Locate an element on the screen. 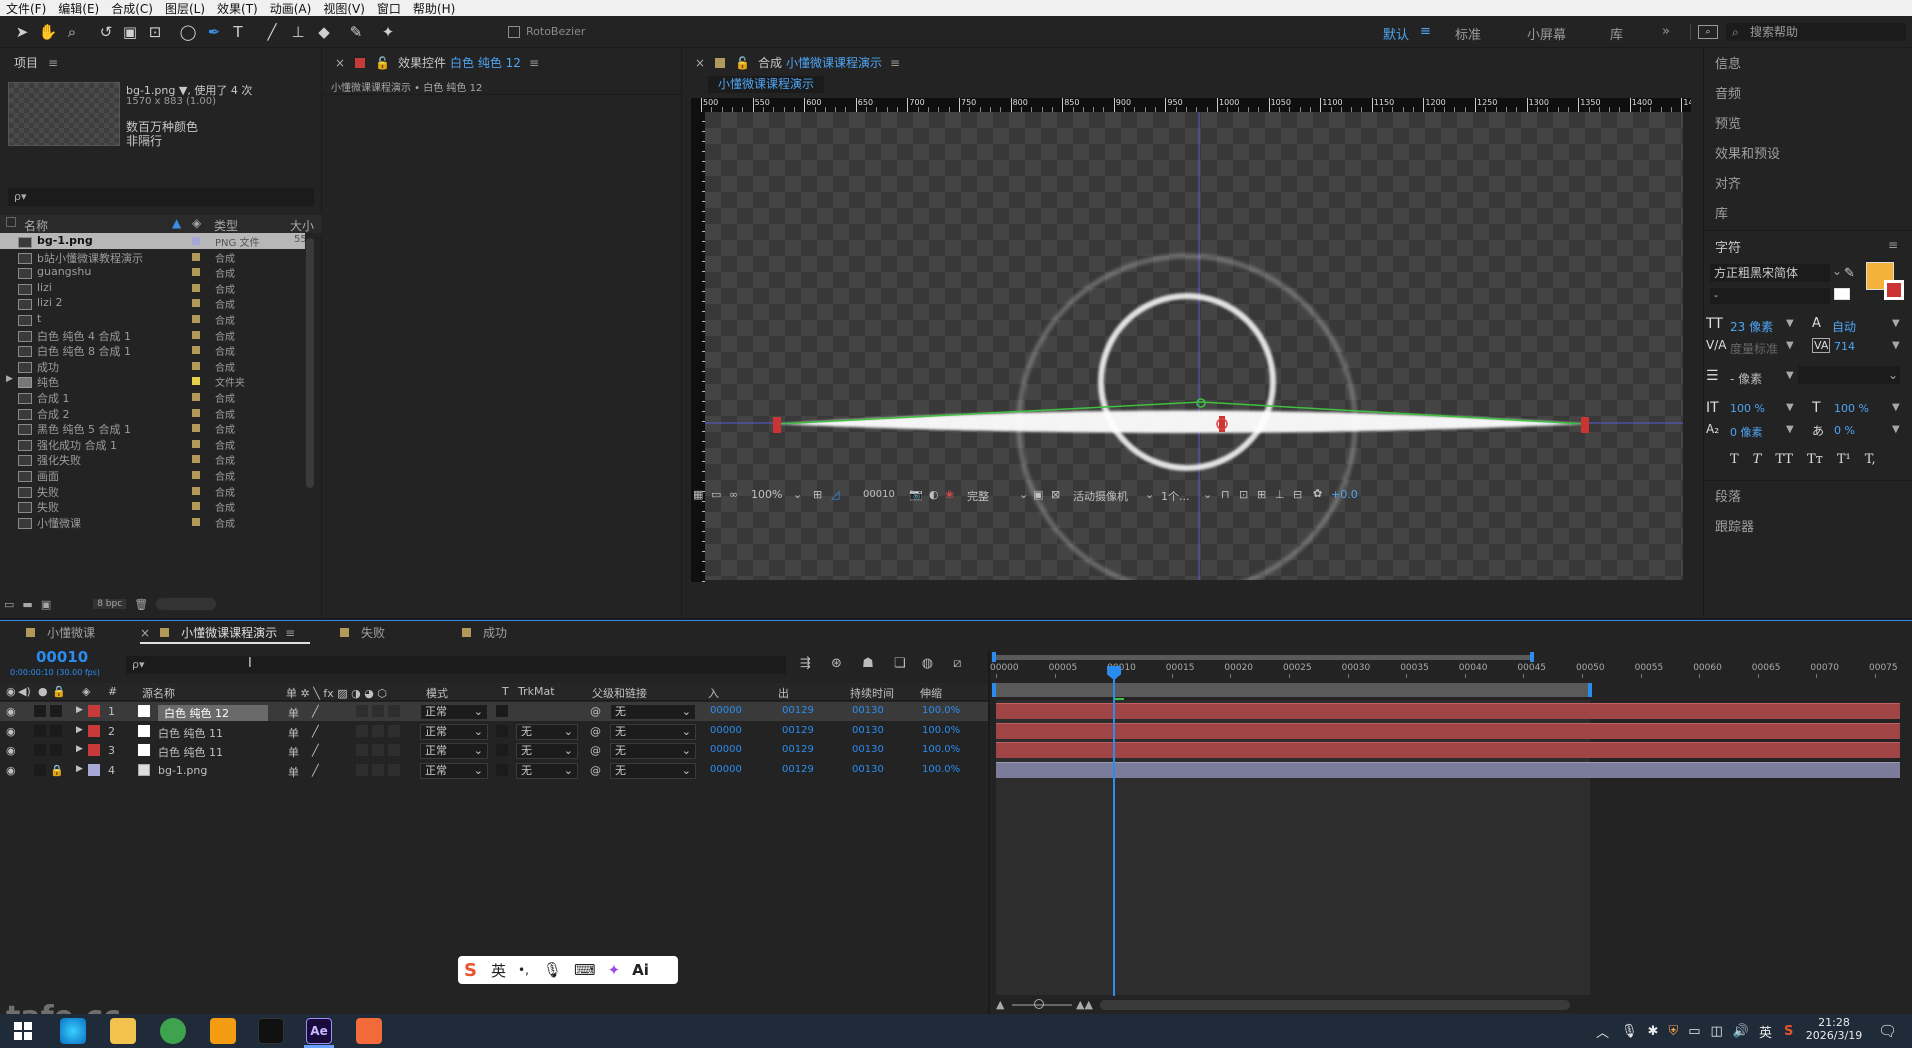 The height and width of the screenshot is (1048, 1912). zoom-out-icon: ▲ is located at coordinates (1000, 1004).